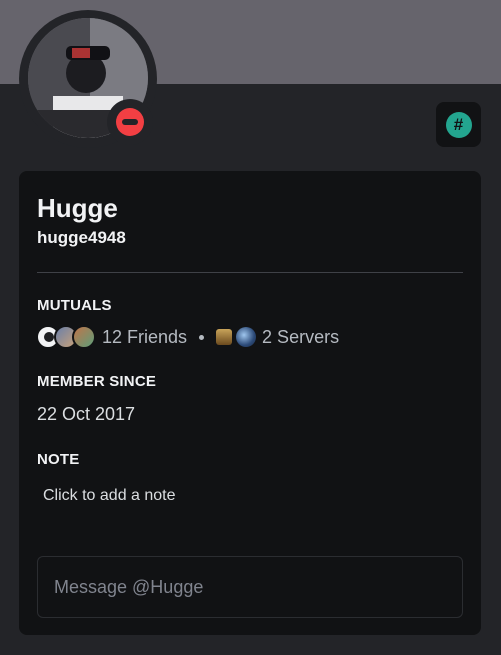  What do you see at coordinates (84, 337) in the screenshot?
I see `mutual-friend-avatar` at bounding box center [84, 337].